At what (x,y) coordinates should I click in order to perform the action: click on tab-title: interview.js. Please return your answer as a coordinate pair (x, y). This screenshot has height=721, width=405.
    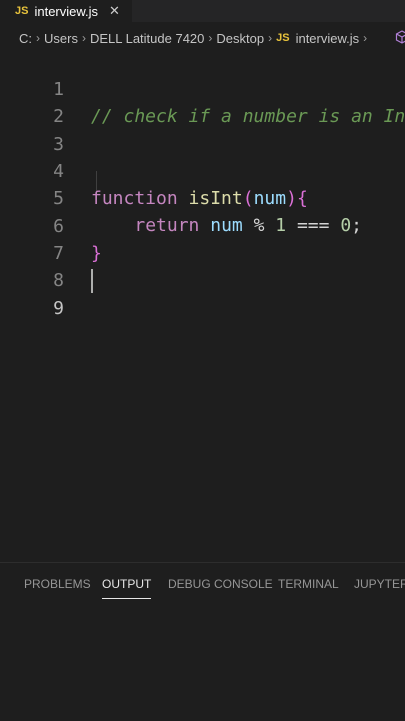
    Looking at the image, I should click on (66, 11).